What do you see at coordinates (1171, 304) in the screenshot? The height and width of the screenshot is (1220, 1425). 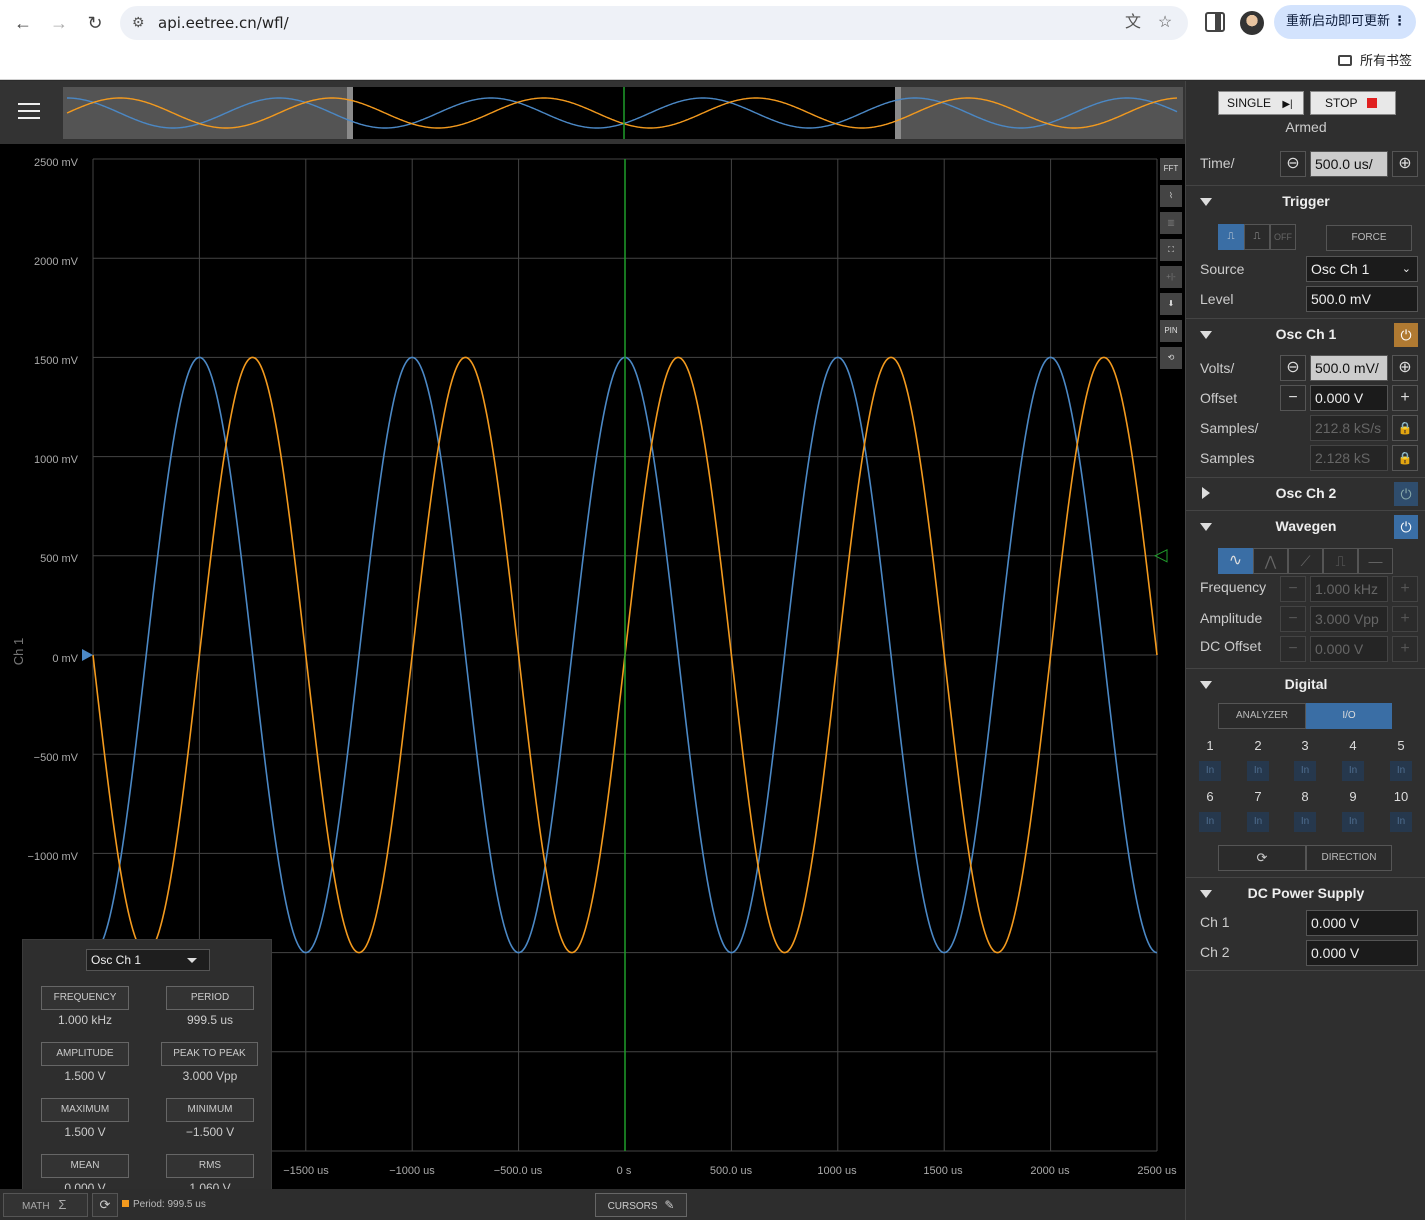 I see `download-icon: ⬇` at bounding box center [1171, 304].